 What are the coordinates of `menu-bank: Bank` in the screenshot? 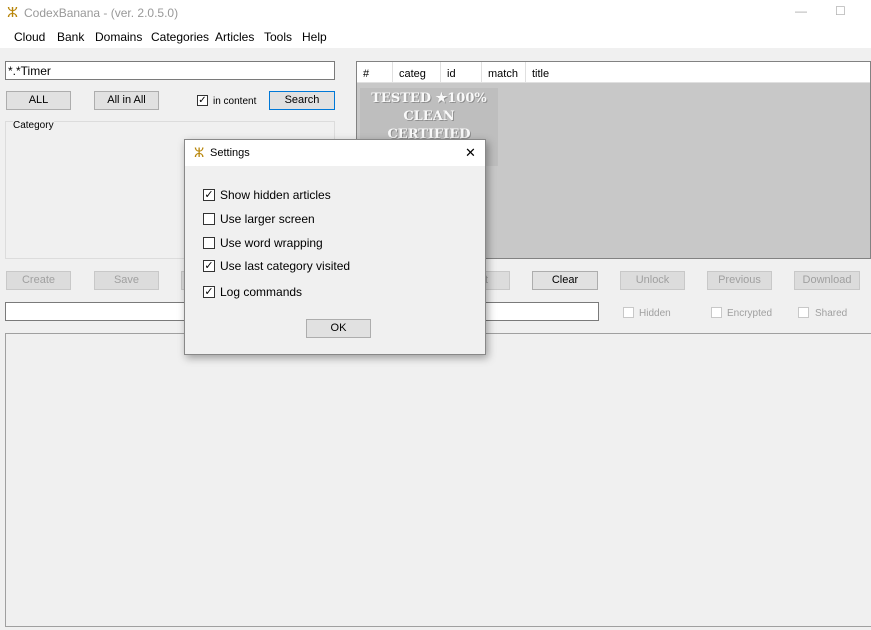 It's located at (70, 37).